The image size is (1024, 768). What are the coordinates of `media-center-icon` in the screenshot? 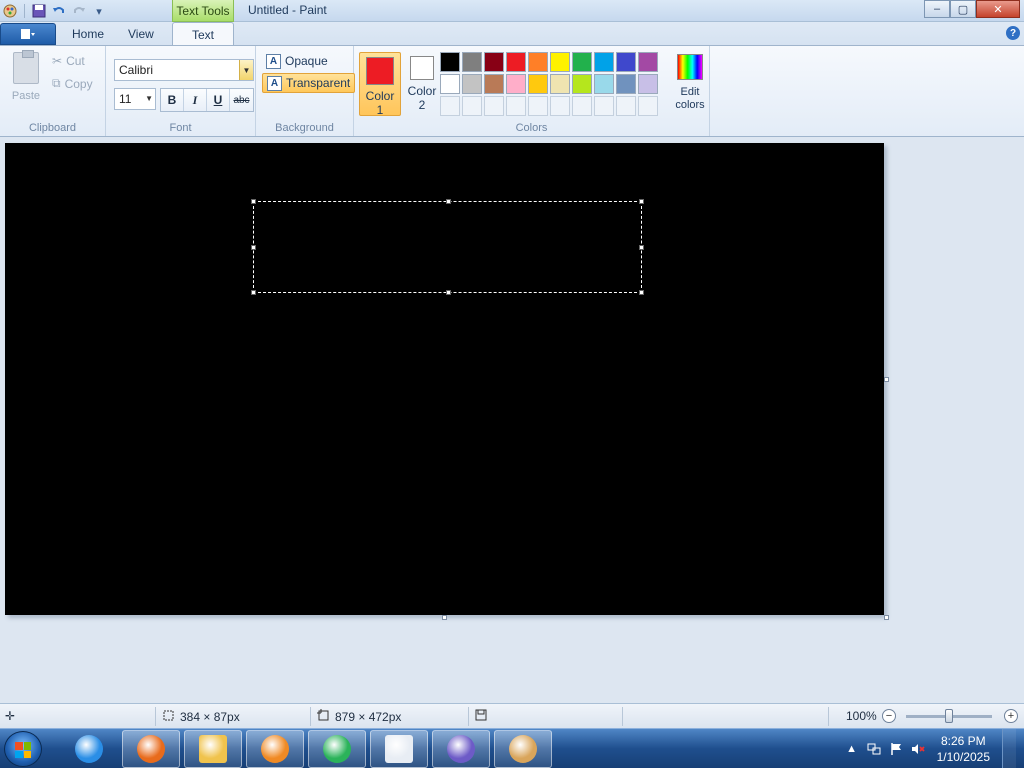 It's located at (337, 749).